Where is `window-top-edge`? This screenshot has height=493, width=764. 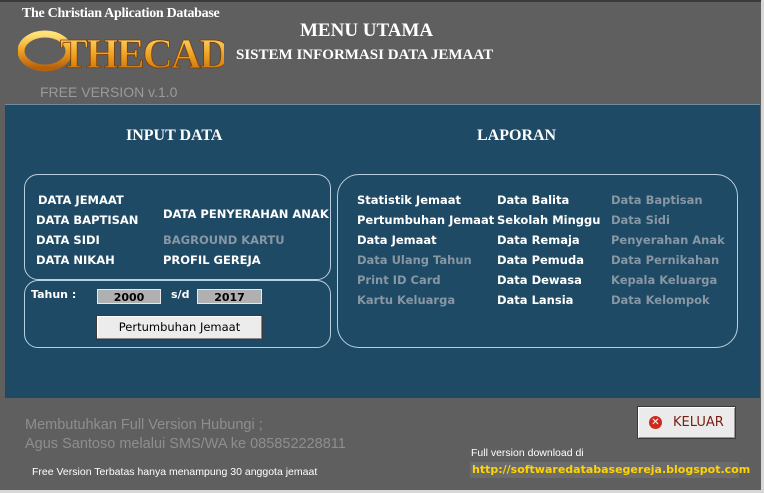
window-top-edge is located at coordinates (382, 1).